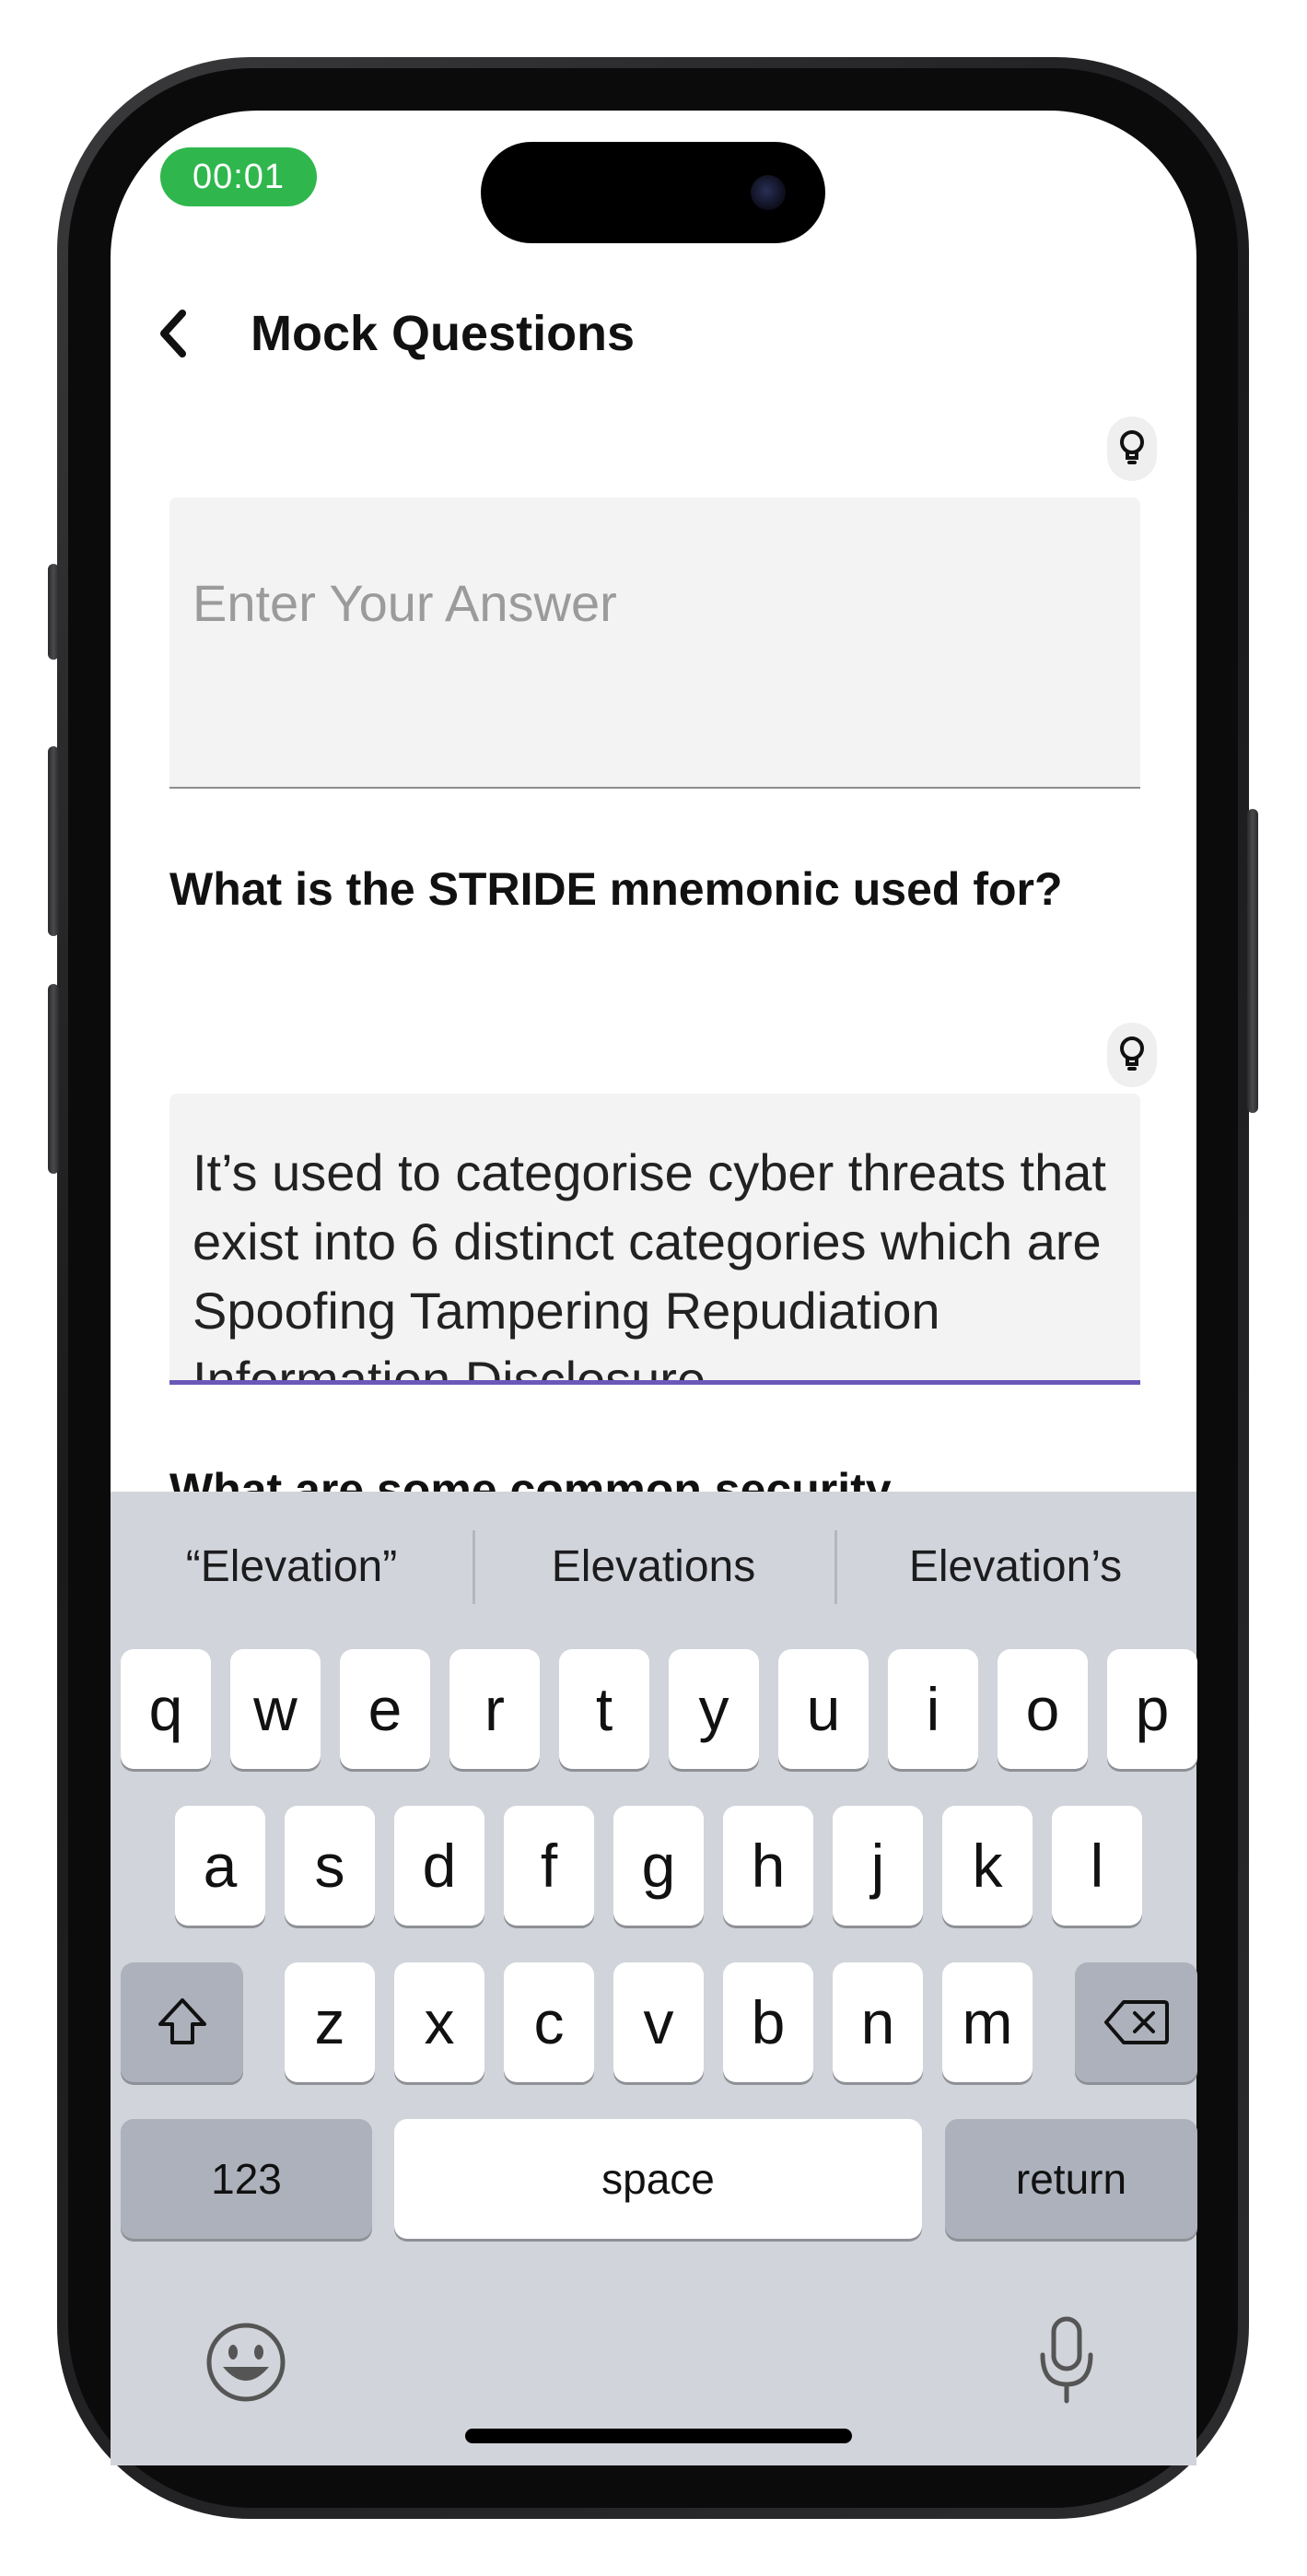  Describe the element at coordinates (495, 1709) in the screenshot. I see `key-r: r` at that location.